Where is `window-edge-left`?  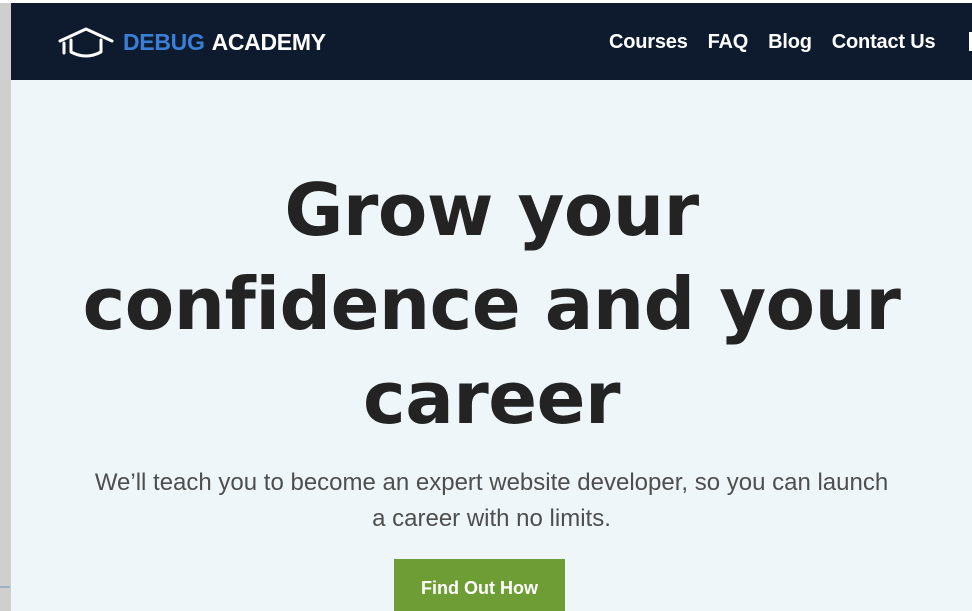 window-edge-left is located at coordinates (5, 305).